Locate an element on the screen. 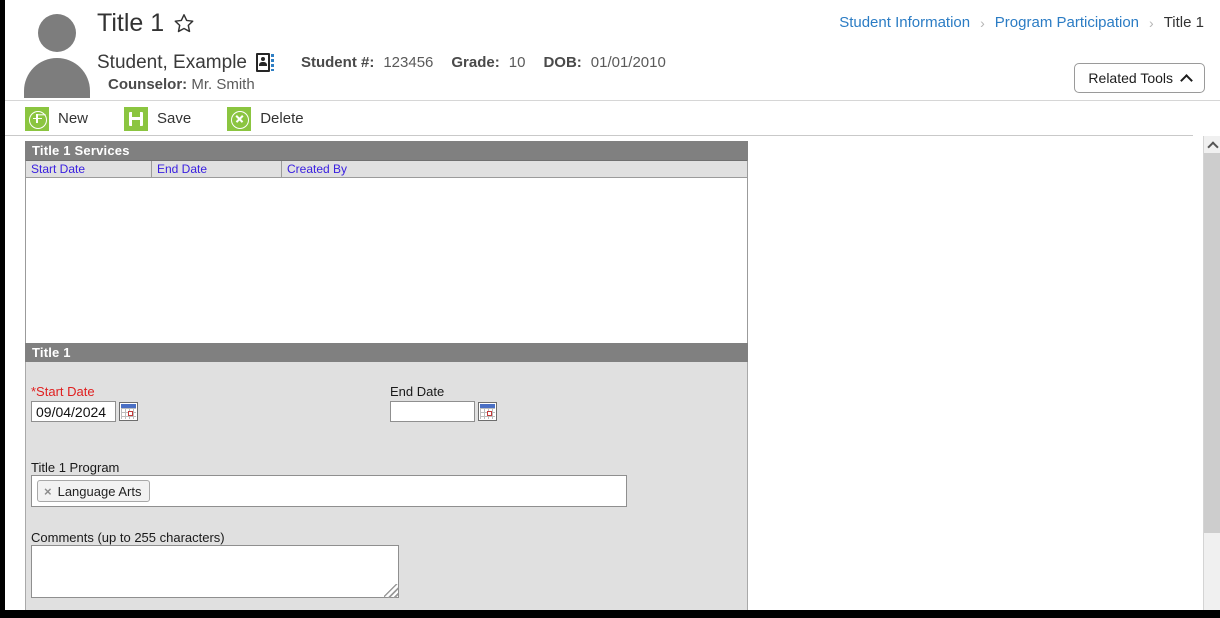 The height and width of the screenshot is (618, 1220). student-name: Student, Example is located at coordinates (172, 62).